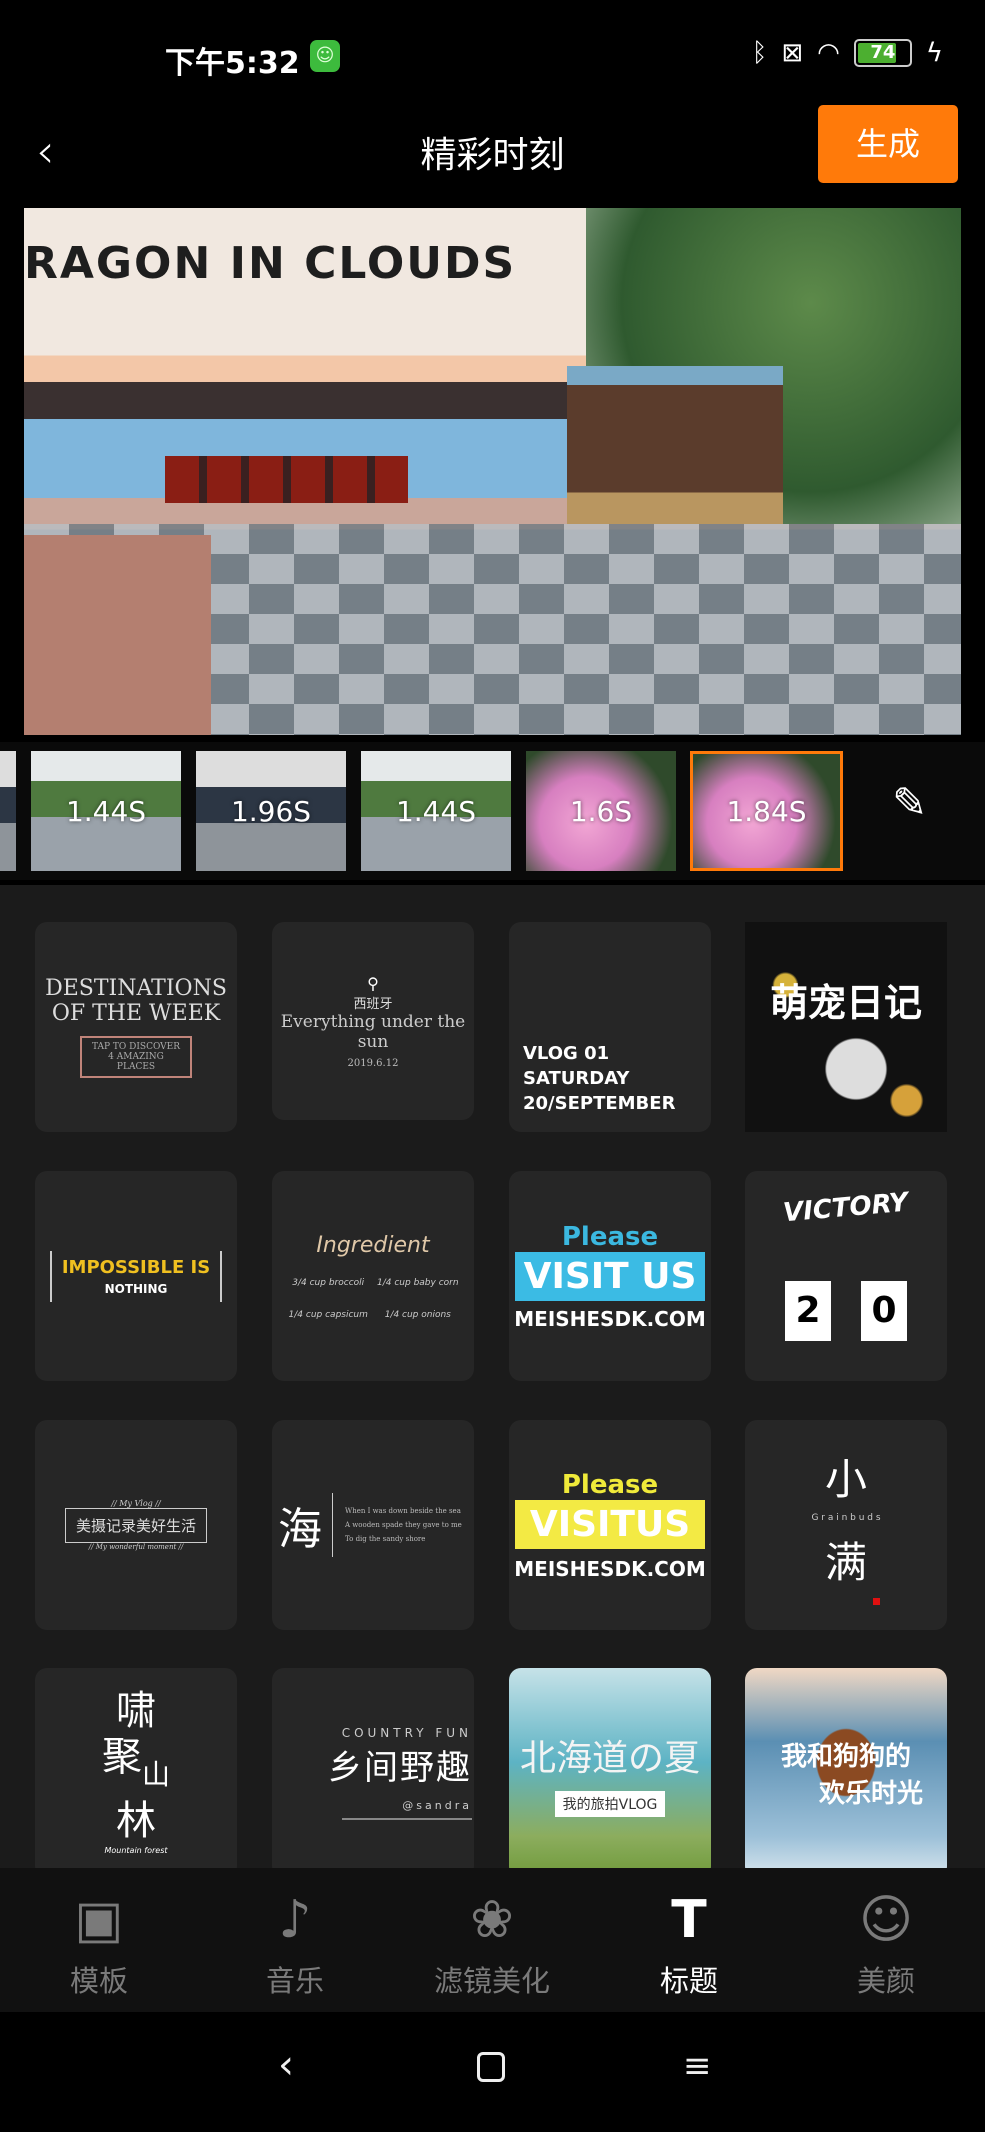 This screenshot has height=2132, width=985. I want to click on template-text: 我和狗狗的, so click(845, 1757).